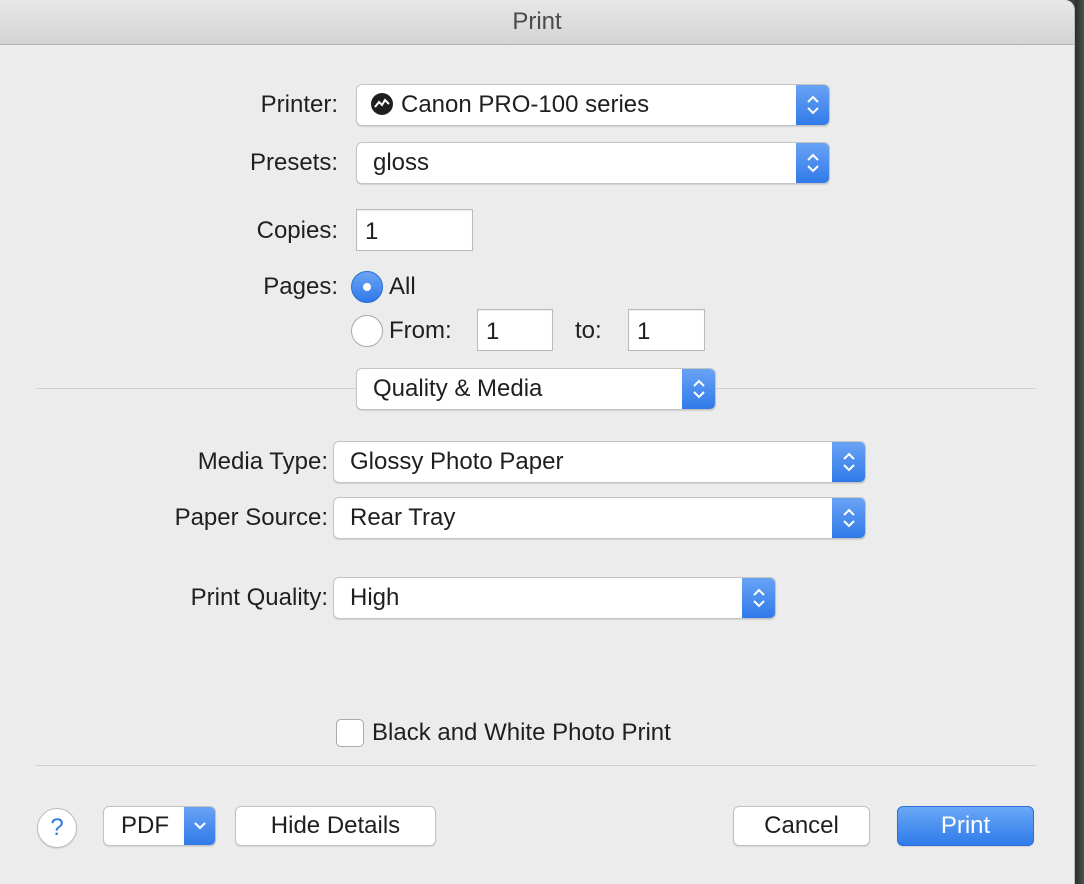 Image resolution: width=1084 pixels, height=884 pixels. I want to click on printer-label: Printer:, so click(299, 104).